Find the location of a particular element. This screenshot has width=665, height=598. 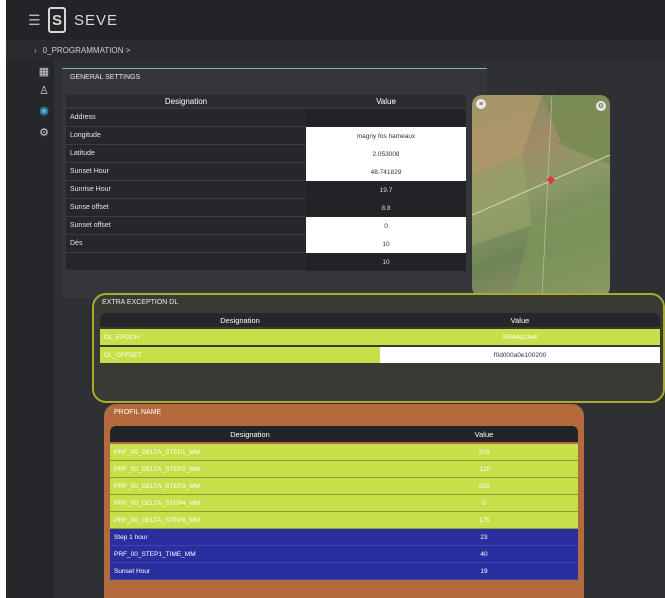

top-bar: ☰ S SEVE is located at coordinates (335, 20).